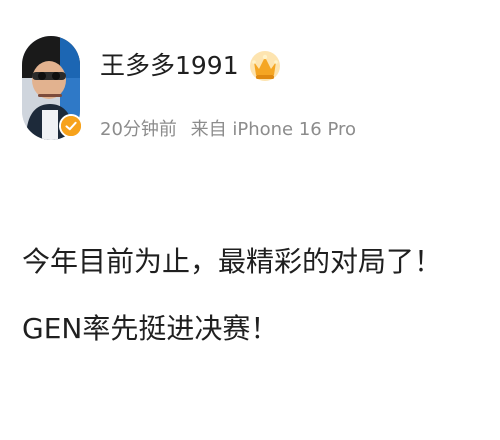  Describe the element at coordinates (232, 261) in the screenshot. I see `post-text-line: 今年目前为止，最精彩的对局了！` at that location.